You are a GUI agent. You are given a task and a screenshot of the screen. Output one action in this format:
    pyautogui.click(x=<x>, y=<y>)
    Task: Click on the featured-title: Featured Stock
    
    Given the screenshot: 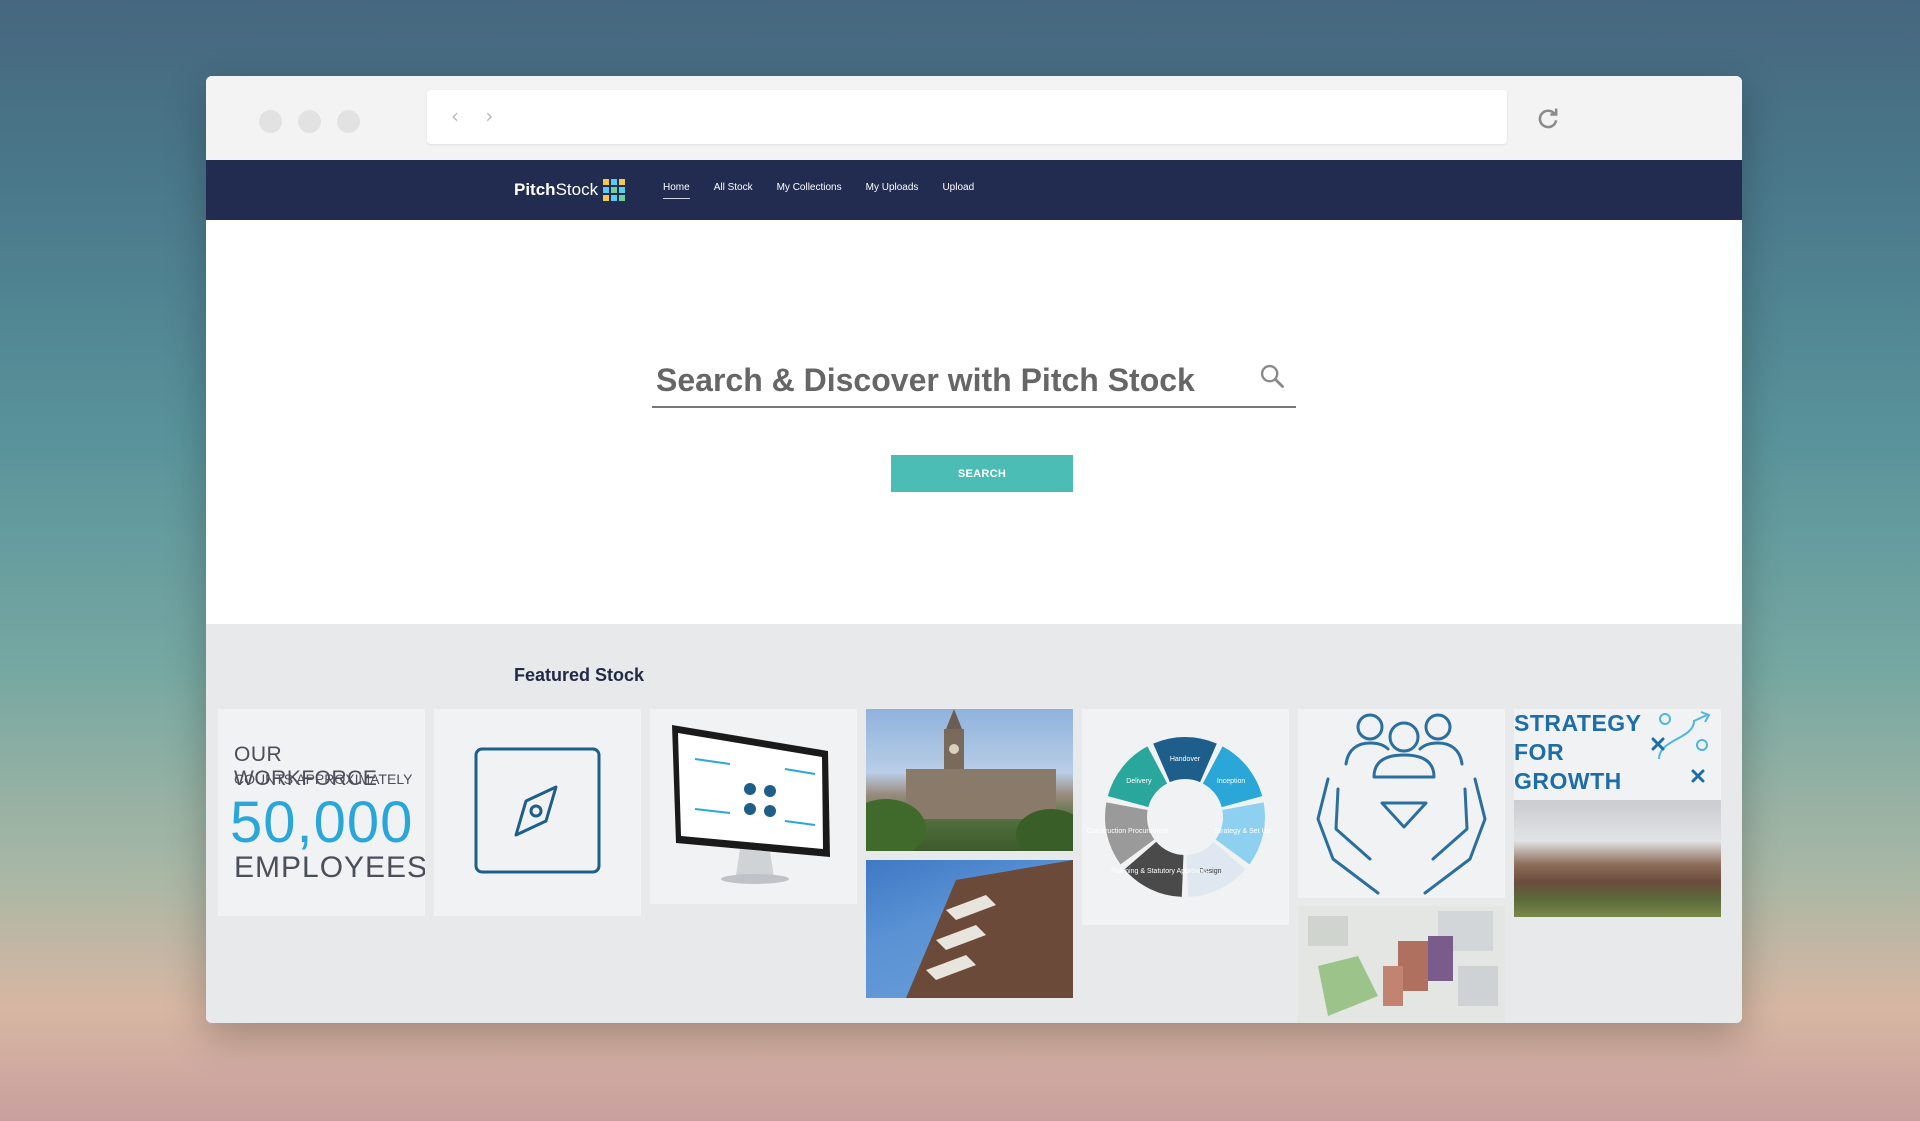 What is the action you would take?
    pyautogui.click(x=579, y=675)
    